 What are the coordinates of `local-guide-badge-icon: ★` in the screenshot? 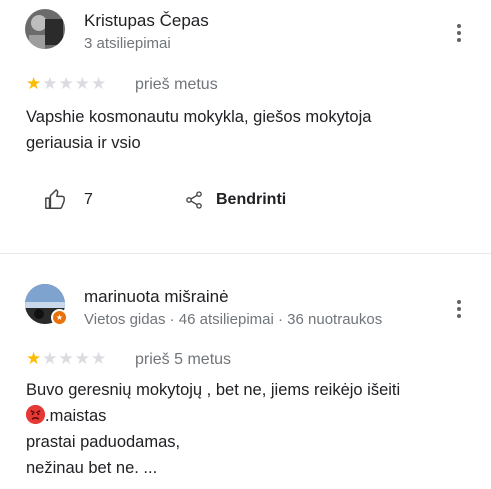 It's located at (59, 317).